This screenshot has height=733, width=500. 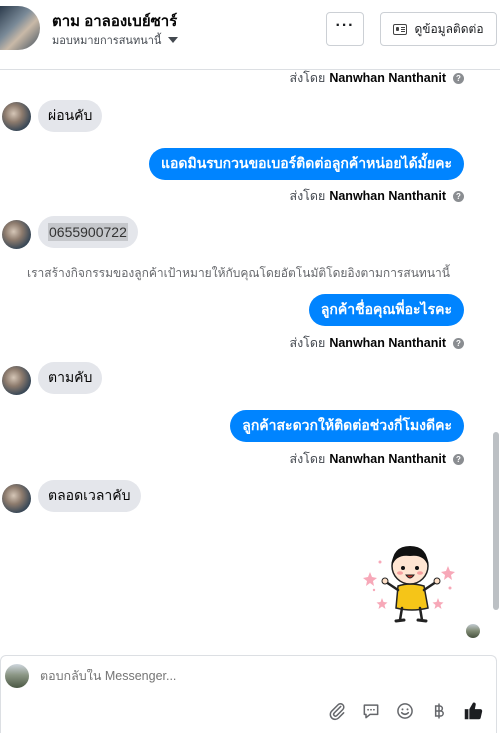 What do you see at coordinates (473, 631) in the screenshot?
I see `seen-by-avatar` at bounding box center [473, 631].